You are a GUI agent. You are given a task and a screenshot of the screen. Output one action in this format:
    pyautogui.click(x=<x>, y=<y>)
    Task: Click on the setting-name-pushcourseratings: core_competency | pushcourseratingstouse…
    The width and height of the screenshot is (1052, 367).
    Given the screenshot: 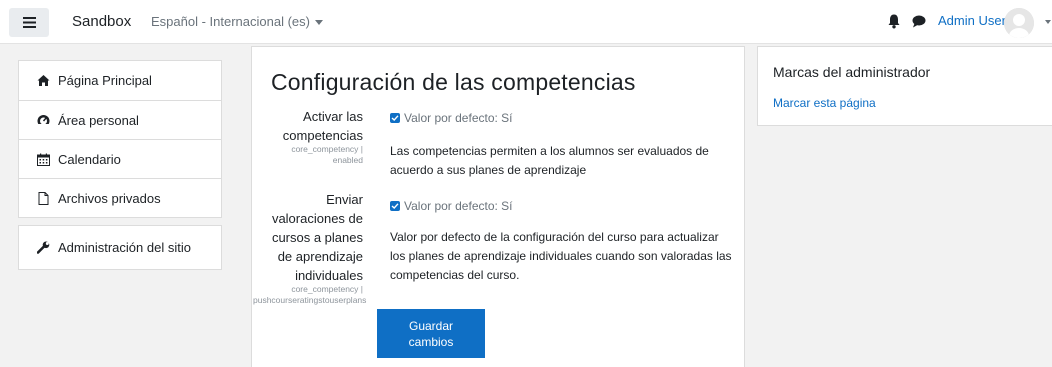 What is the action you would take?
    pyautogui.click(x=310, y=294)
    